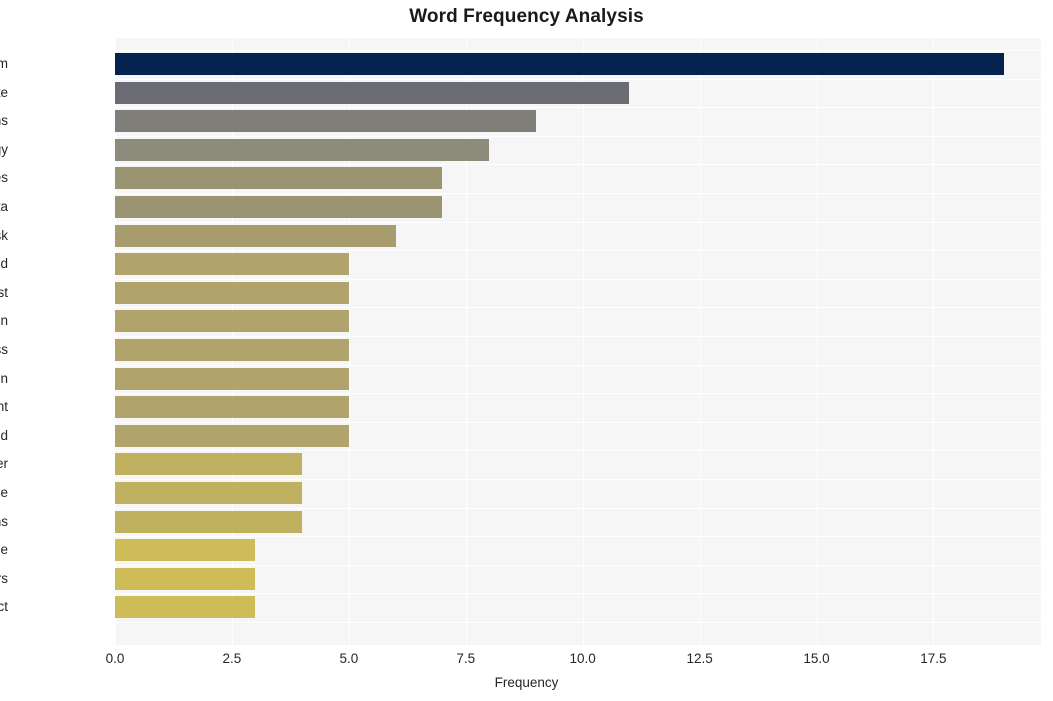  Describe the element at coordinates (4, 464) in the screenshot. I see `y-tick-label: consider` at that location.